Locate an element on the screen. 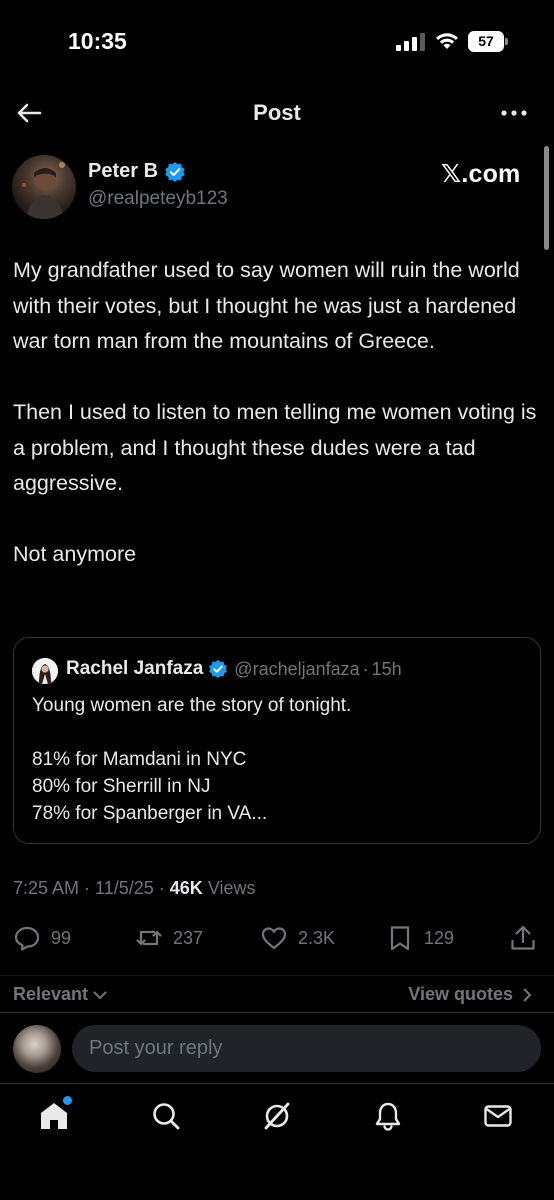 This screenshot has width=554, height=1200. quote-line: Young women are the story of tonight. is located at coordinates (192, 705).